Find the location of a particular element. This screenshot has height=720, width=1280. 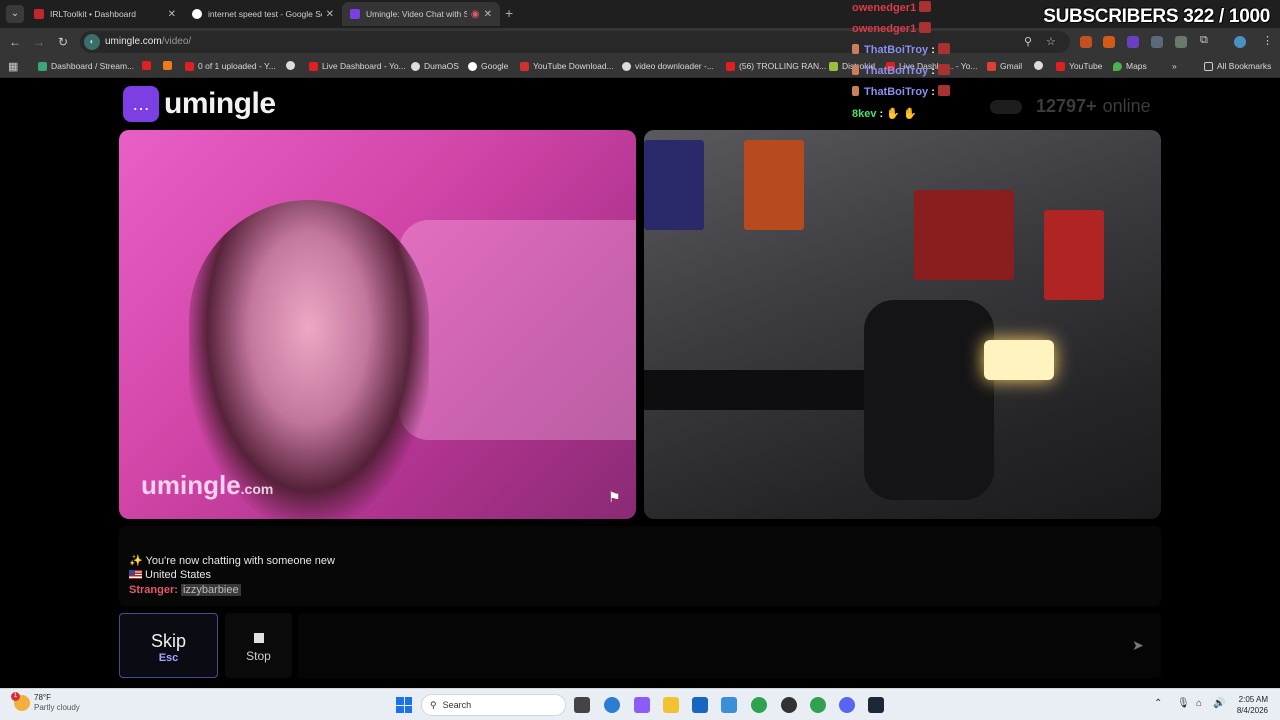

report-flag-icon: ⚑ is located at coordinates (616, 497).